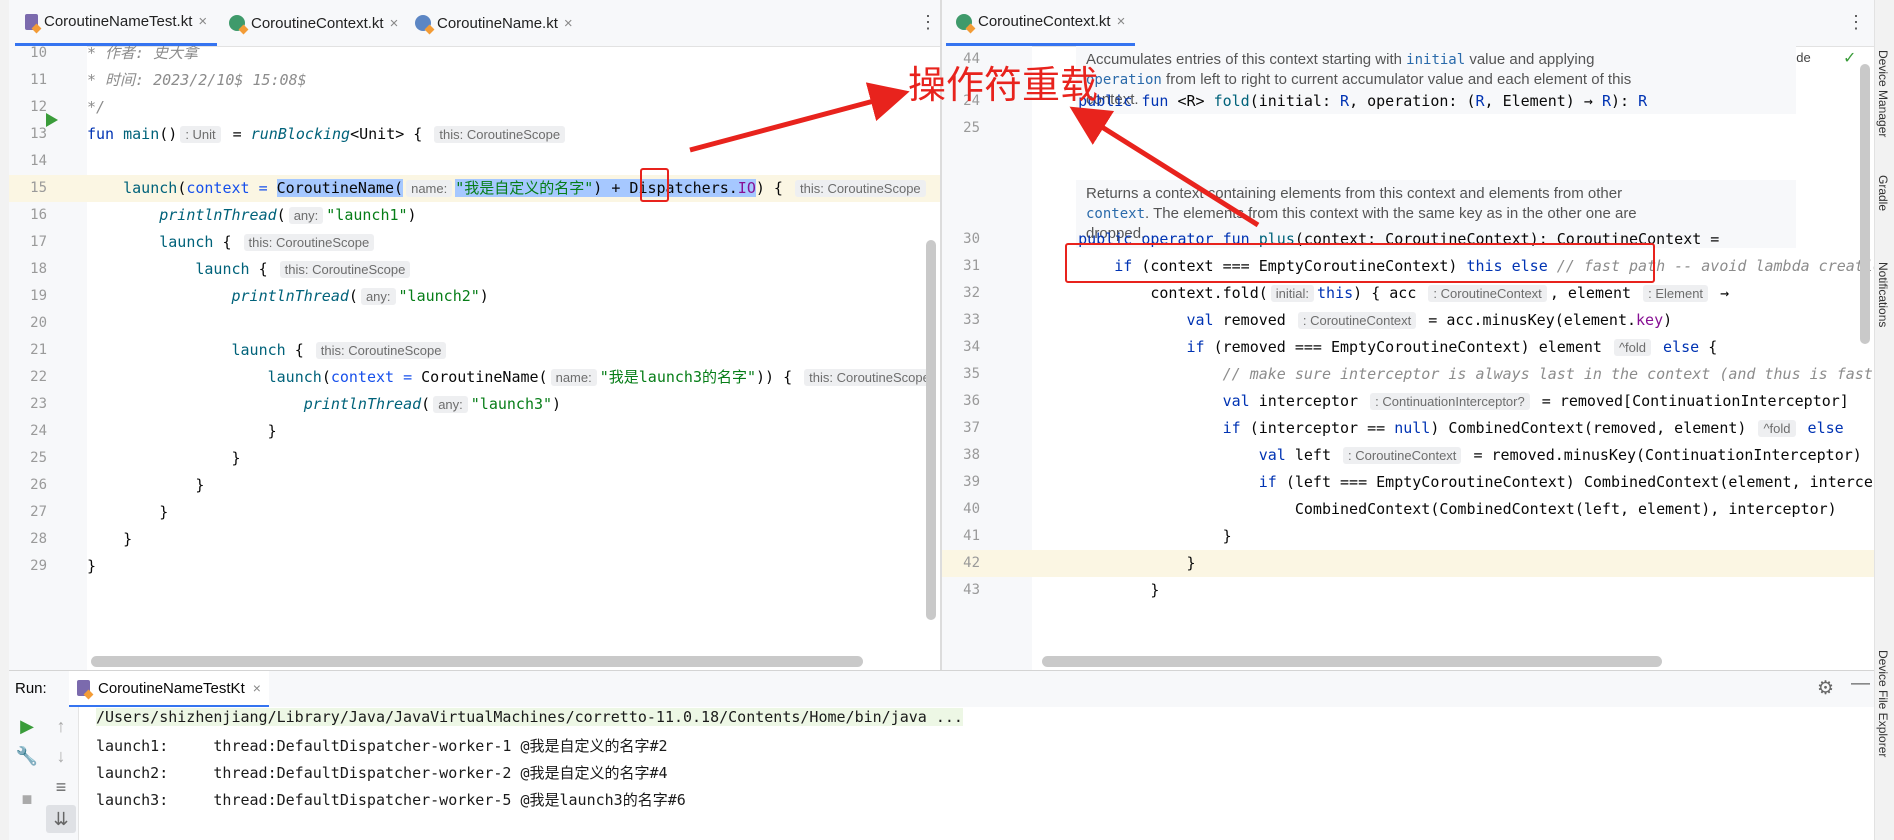 This screenshot has height=840, width=1894. I want to click on wrench-icon: 🔧, so click(27, 756).